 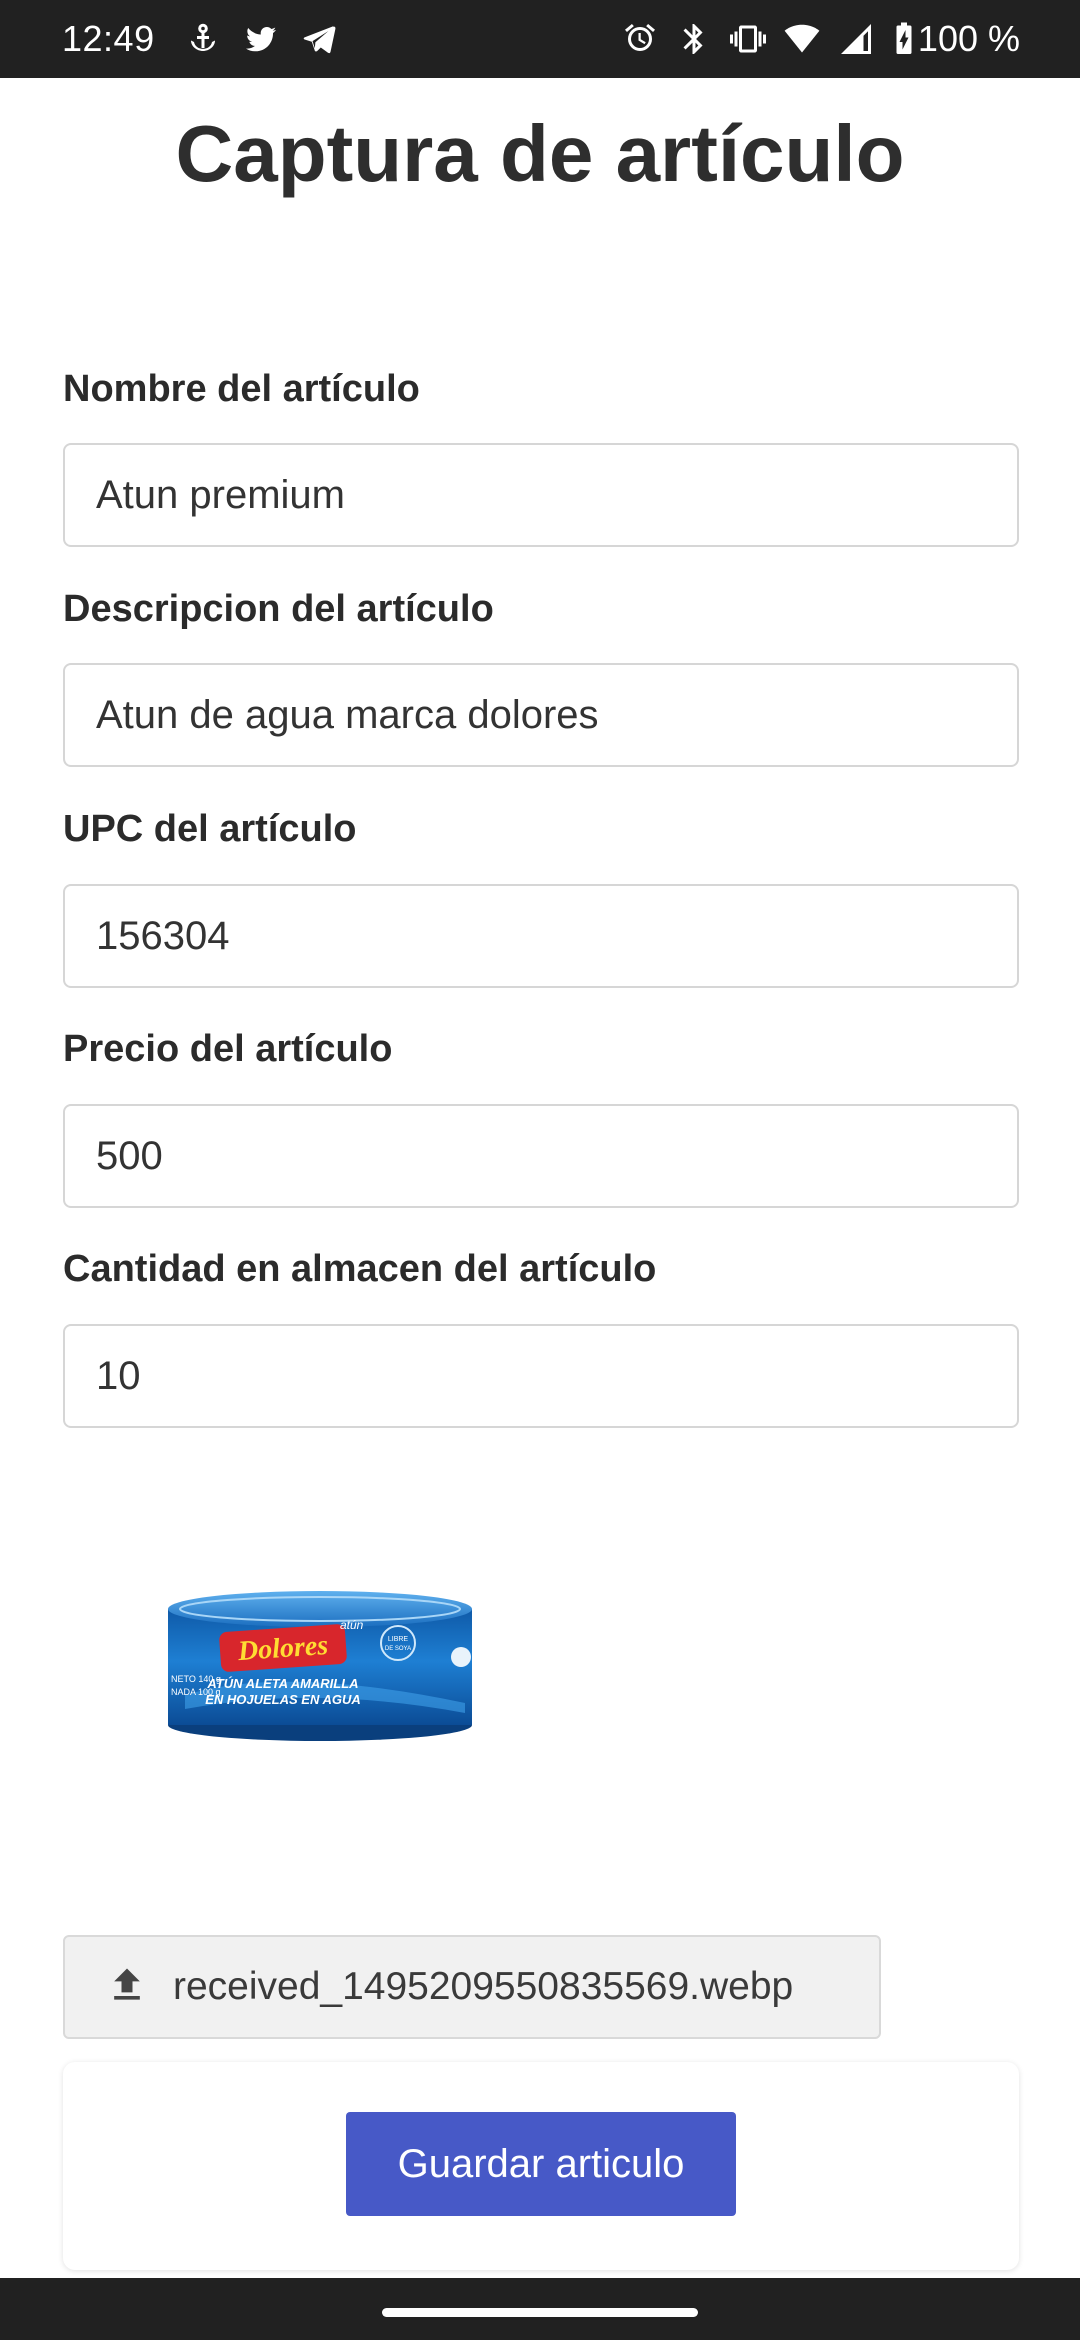 What do you see at coordinates (203, 39) in the screenshot?
I see `anchor-icon` at bounding box center [203, 39].